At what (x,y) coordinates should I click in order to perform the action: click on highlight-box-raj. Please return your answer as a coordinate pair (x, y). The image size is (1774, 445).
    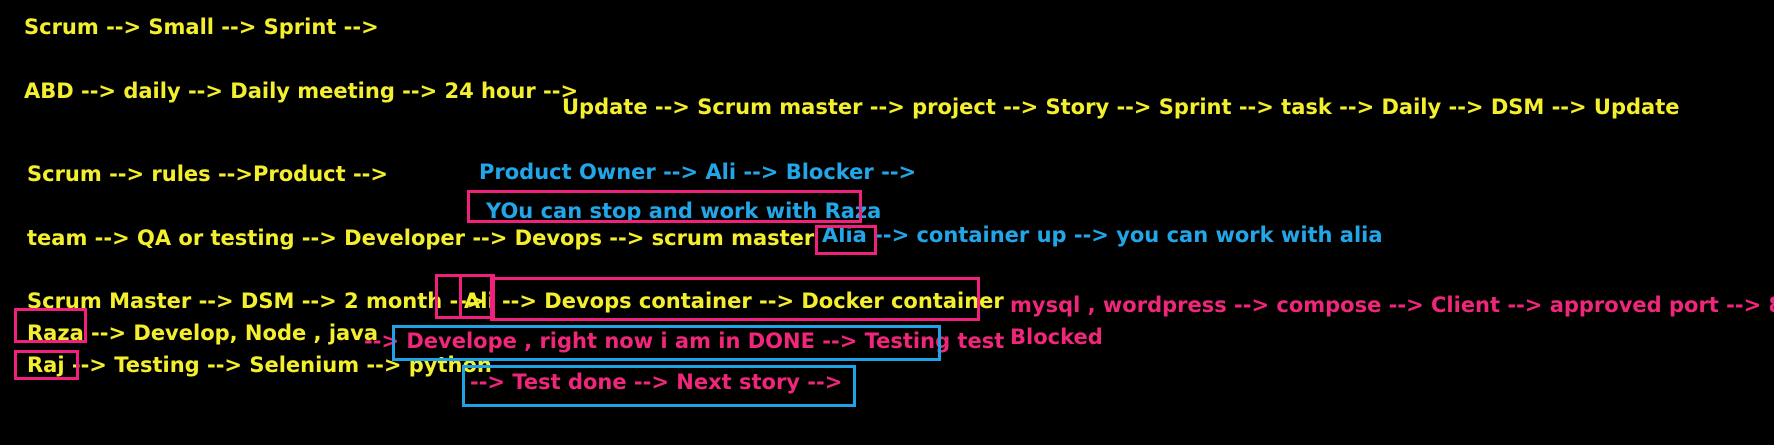
    Looking at the image, I should click on (46, 365).